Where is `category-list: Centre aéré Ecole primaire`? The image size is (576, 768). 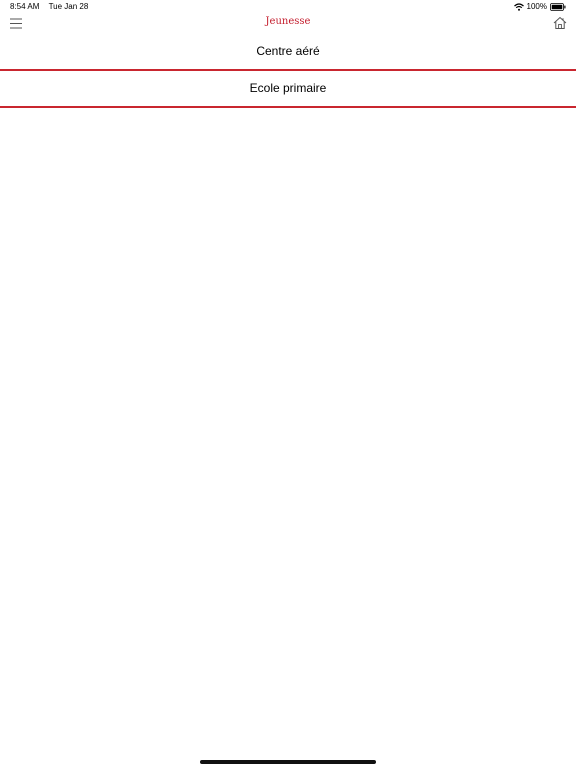
category-list: Centre aéré Ecole primaire is located at coordinates (288, 71).